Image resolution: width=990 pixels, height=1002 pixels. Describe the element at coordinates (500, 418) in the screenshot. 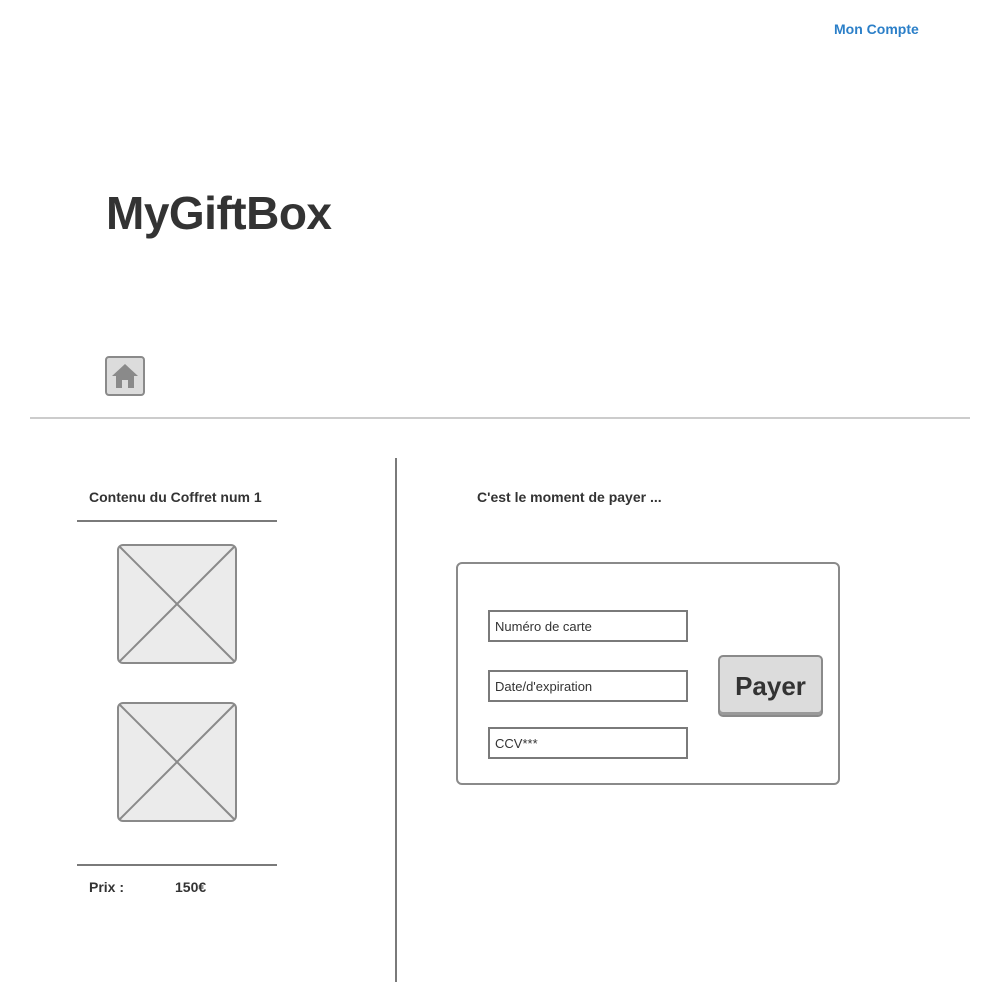

I see `header-divider` at that location.